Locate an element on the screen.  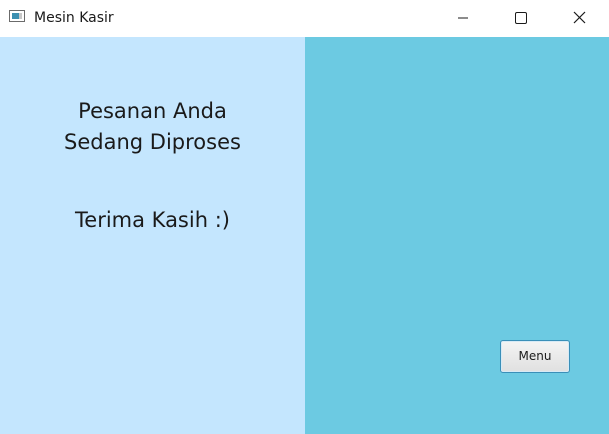
close-button is located at coordinates (579, 18).